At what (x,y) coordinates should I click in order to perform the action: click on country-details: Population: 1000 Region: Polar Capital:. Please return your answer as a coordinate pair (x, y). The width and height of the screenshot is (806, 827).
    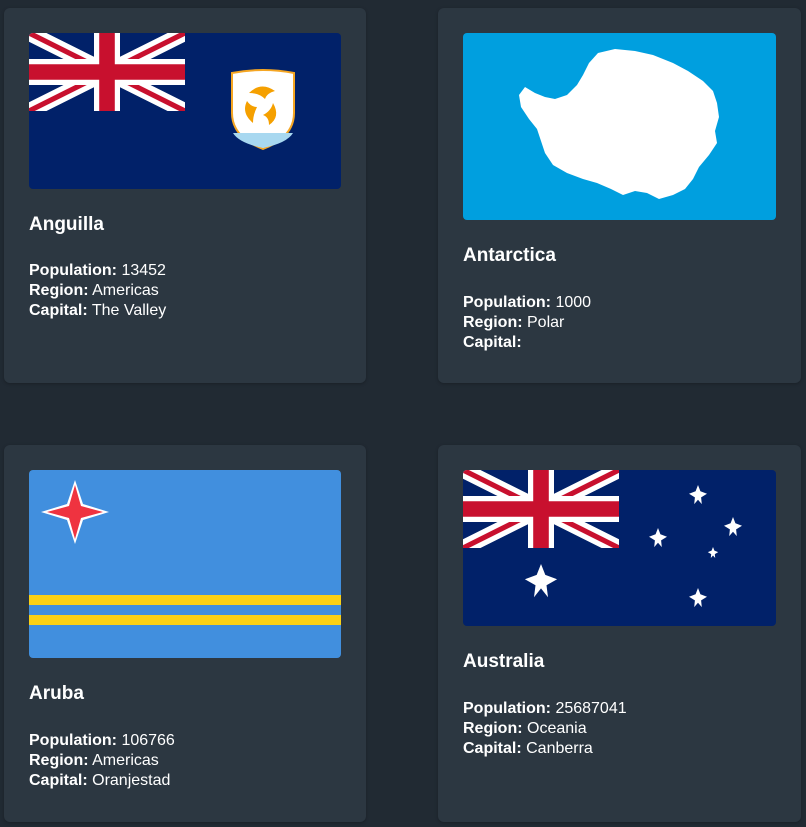
    Looking at the image, I should click on (527, 323).